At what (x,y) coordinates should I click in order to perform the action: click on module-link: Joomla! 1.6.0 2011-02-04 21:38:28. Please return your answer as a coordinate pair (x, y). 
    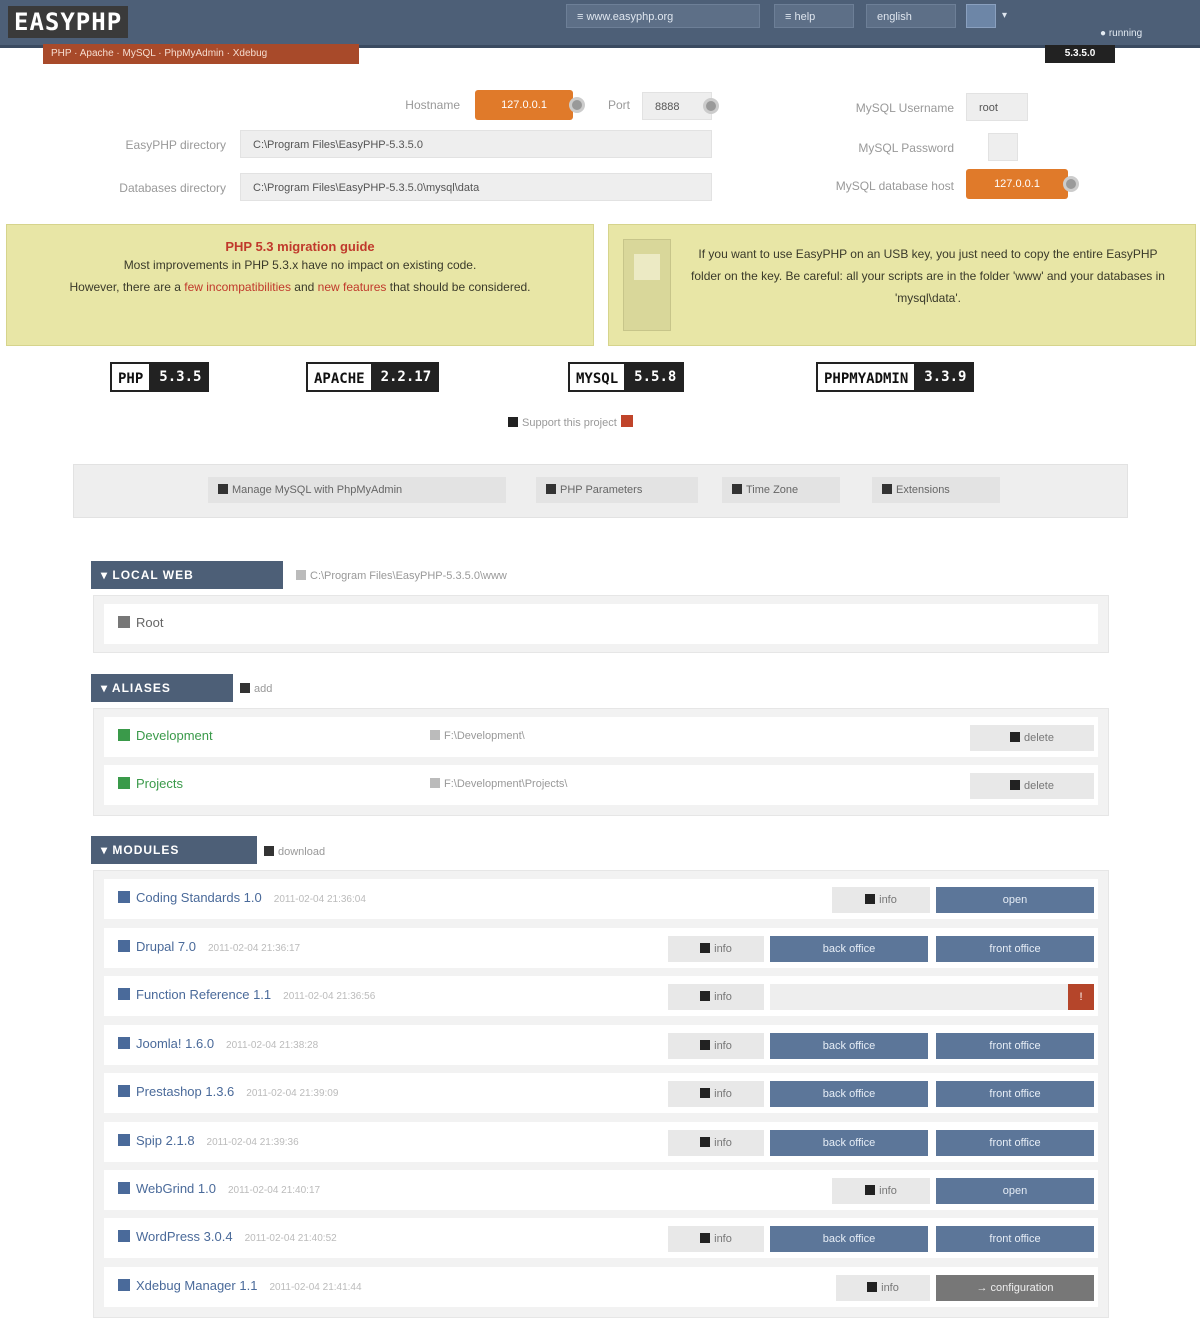
    Looking at the image, I should click on (218, 1043).